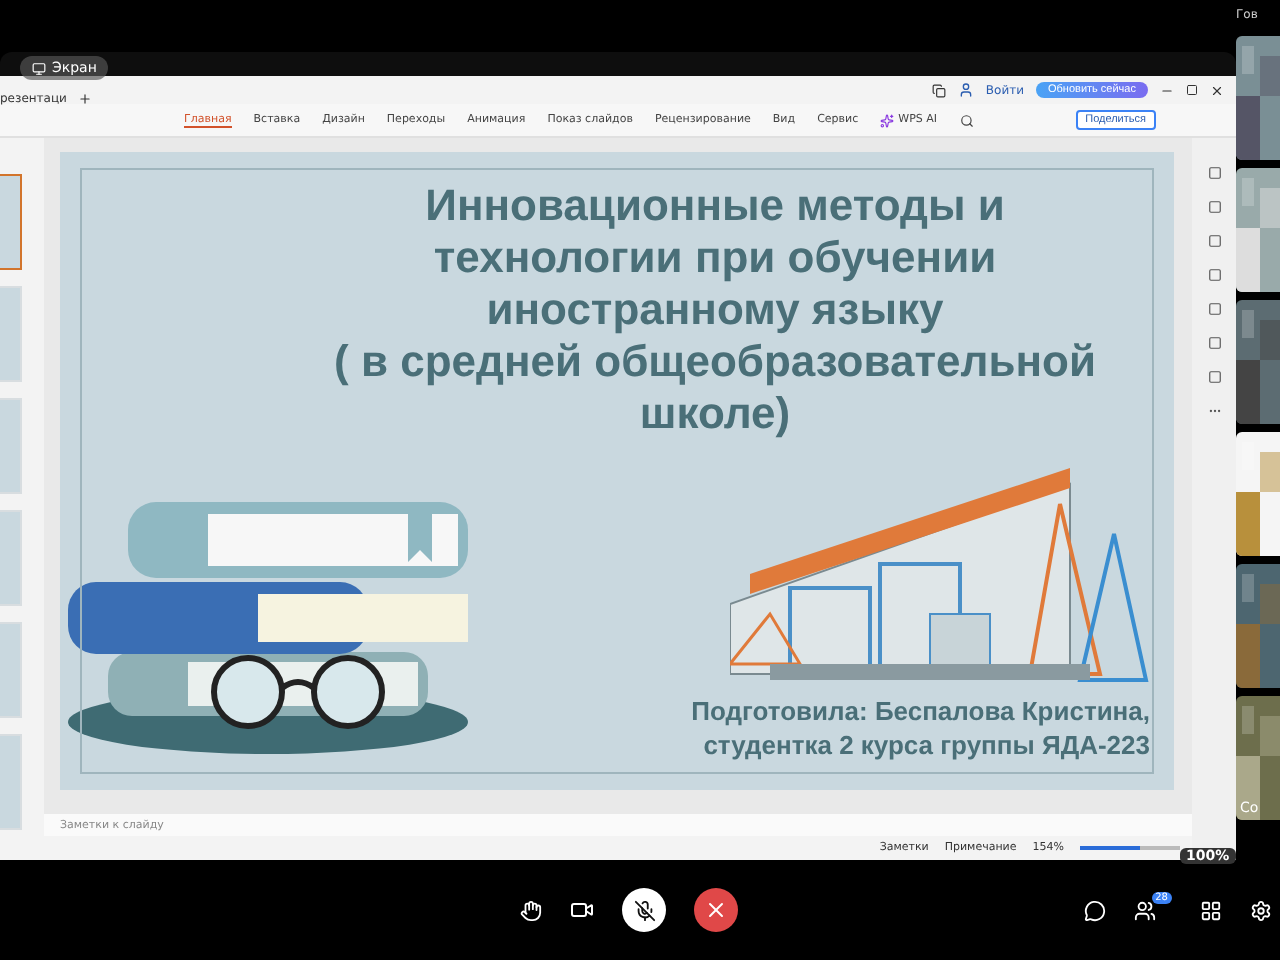 This screenshot has width=1280, height=960. What do you see at coordinates (887, 120) in the screenshot?
I see `sparkle-icon` at bounding box center [887, 120].